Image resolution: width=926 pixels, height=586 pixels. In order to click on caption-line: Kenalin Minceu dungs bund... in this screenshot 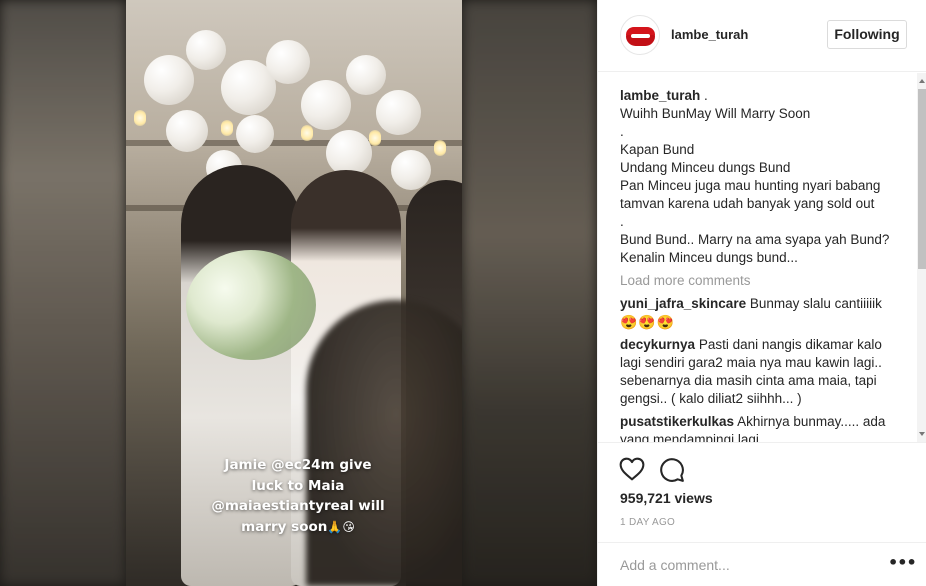, I will do `click(709, 257)`.